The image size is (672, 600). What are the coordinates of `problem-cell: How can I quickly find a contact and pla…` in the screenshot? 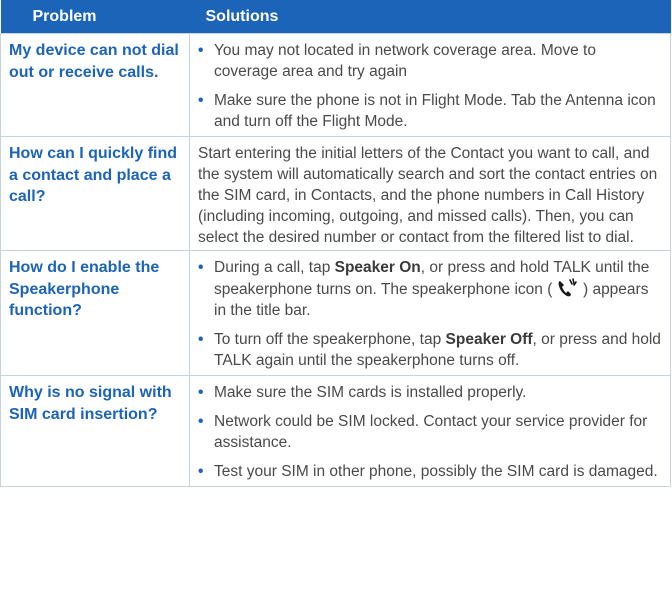 It's located at (95, 193).